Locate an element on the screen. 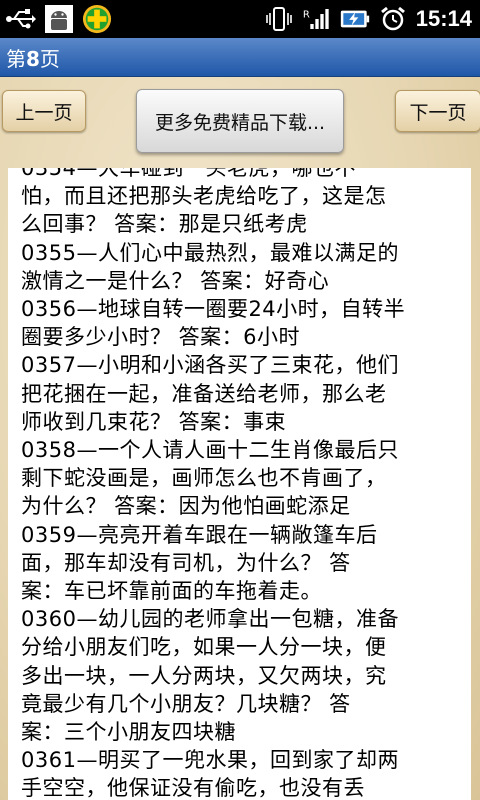  text-line: 师收到几束花？ 答案：事束 is located at coordinates (154, 421).